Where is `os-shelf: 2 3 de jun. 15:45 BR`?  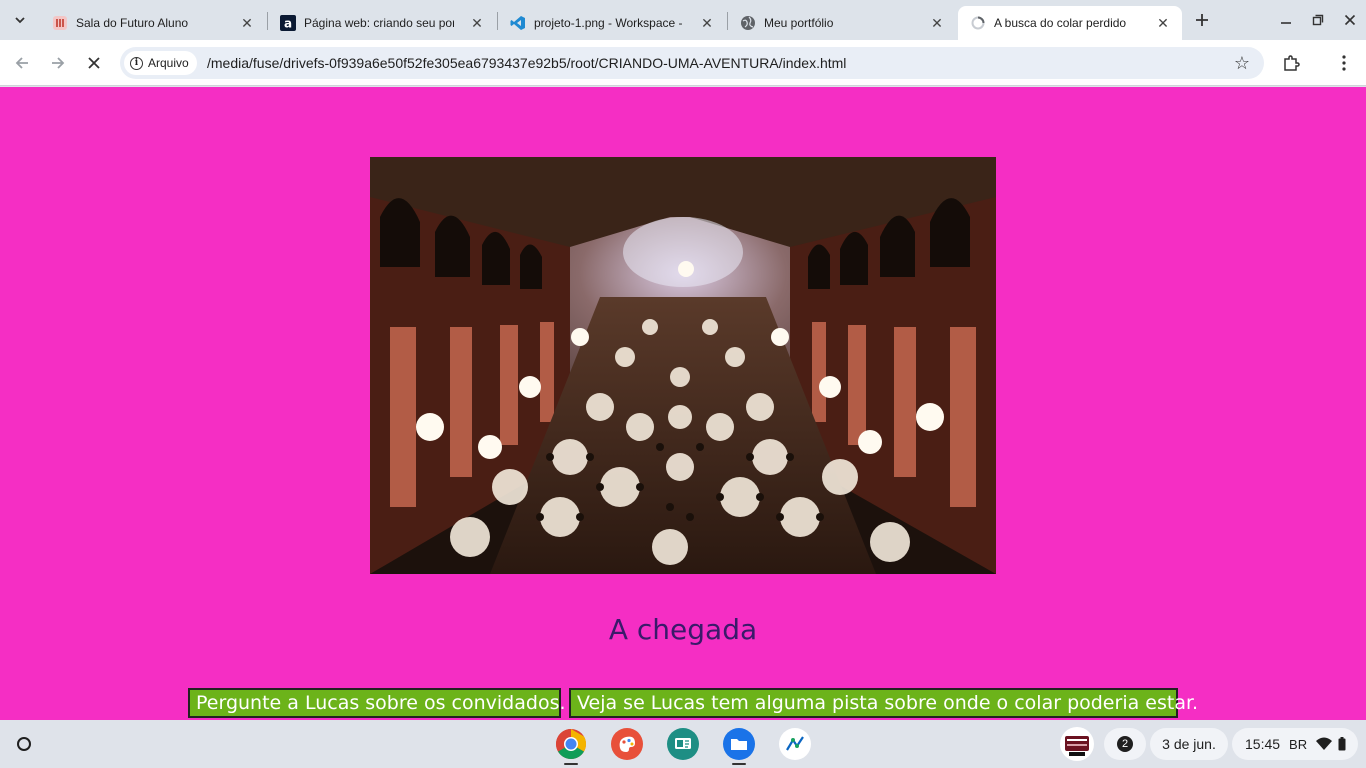 os-shelf: 2 3 de jun. 15:45 BR is located at coordinates (683, 744).